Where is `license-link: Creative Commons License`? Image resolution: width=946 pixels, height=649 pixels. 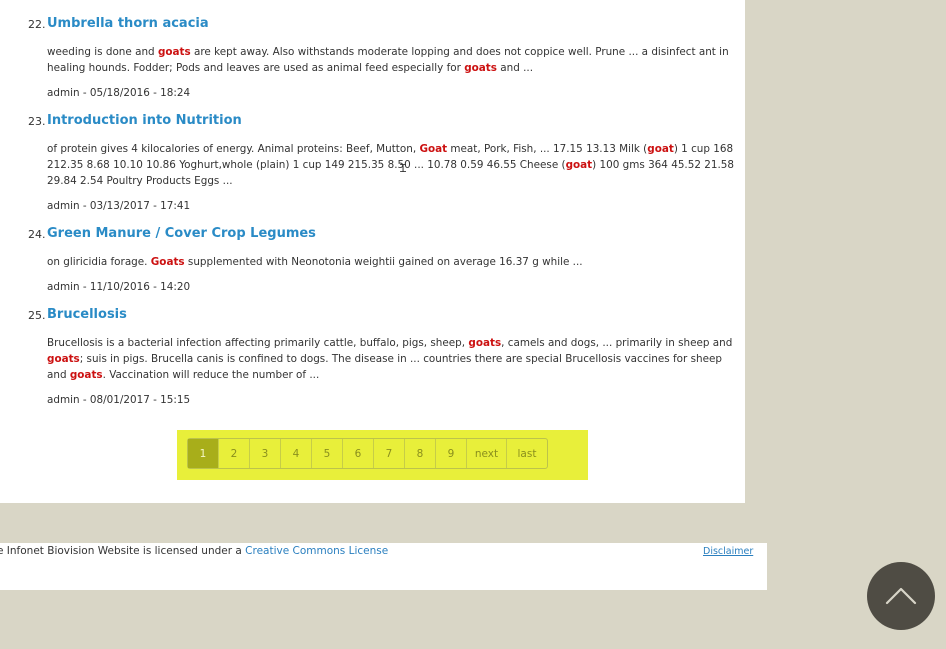 license-link: Creative Commons License is located at coordinates (316, 551).